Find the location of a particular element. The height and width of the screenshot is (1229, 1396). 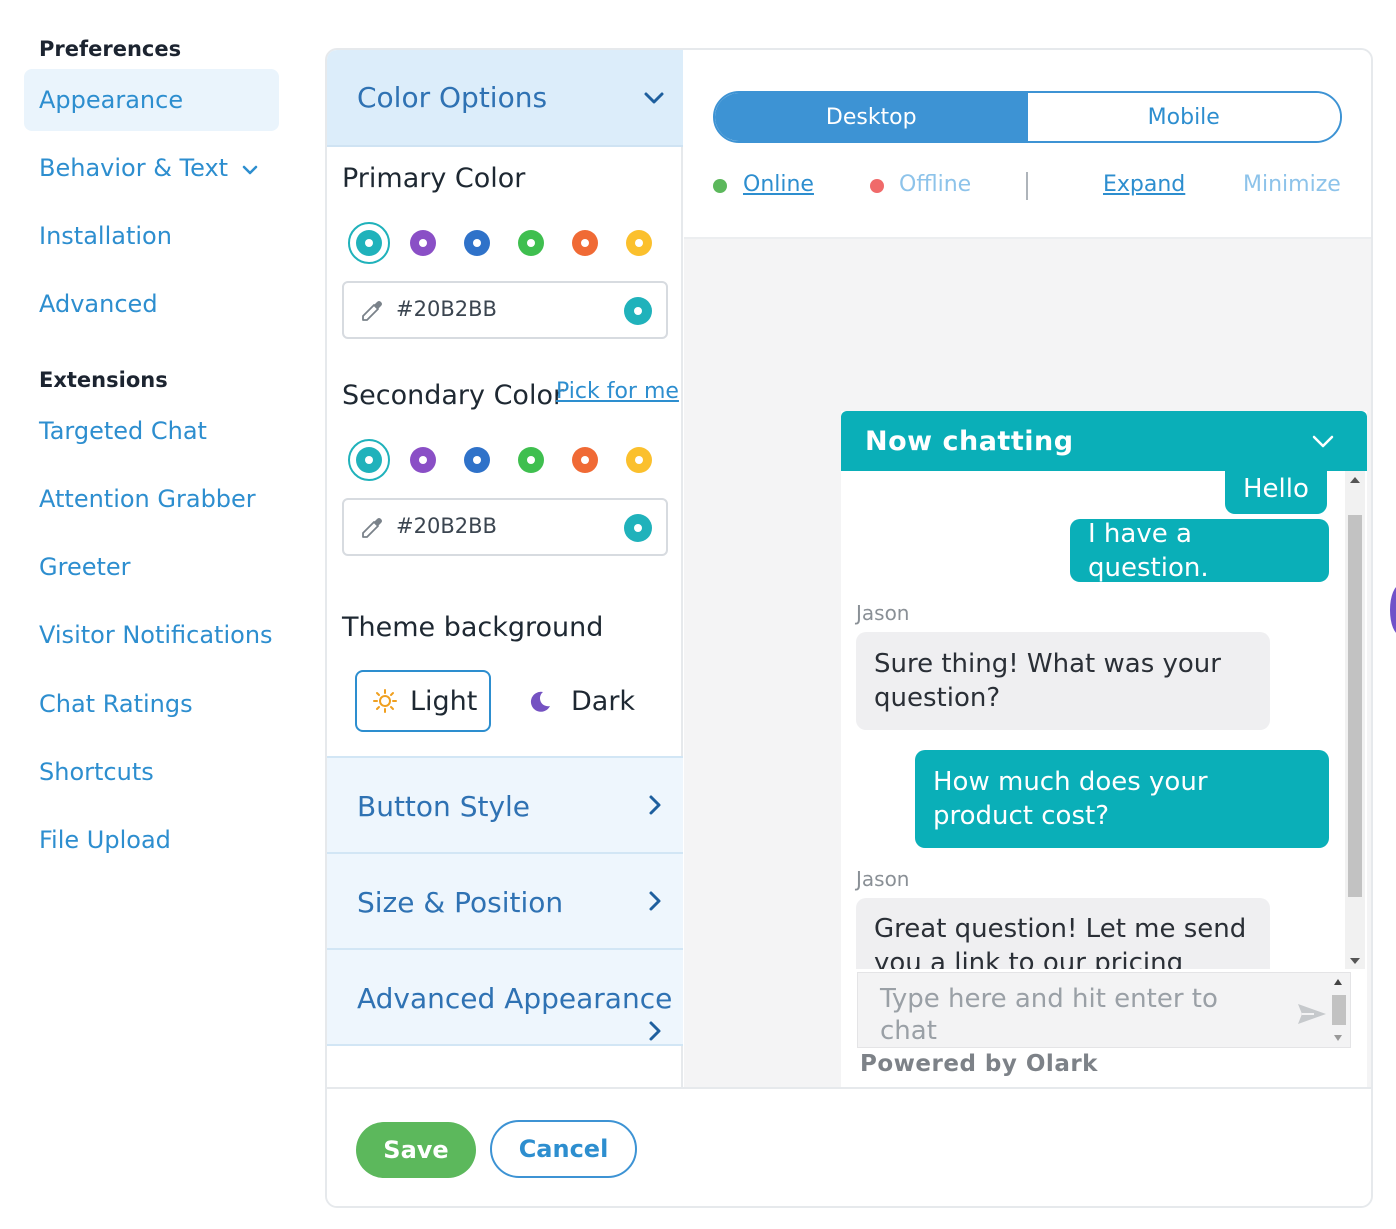

footer-actions: Save Cancel is located at coordinates (849, 1146).